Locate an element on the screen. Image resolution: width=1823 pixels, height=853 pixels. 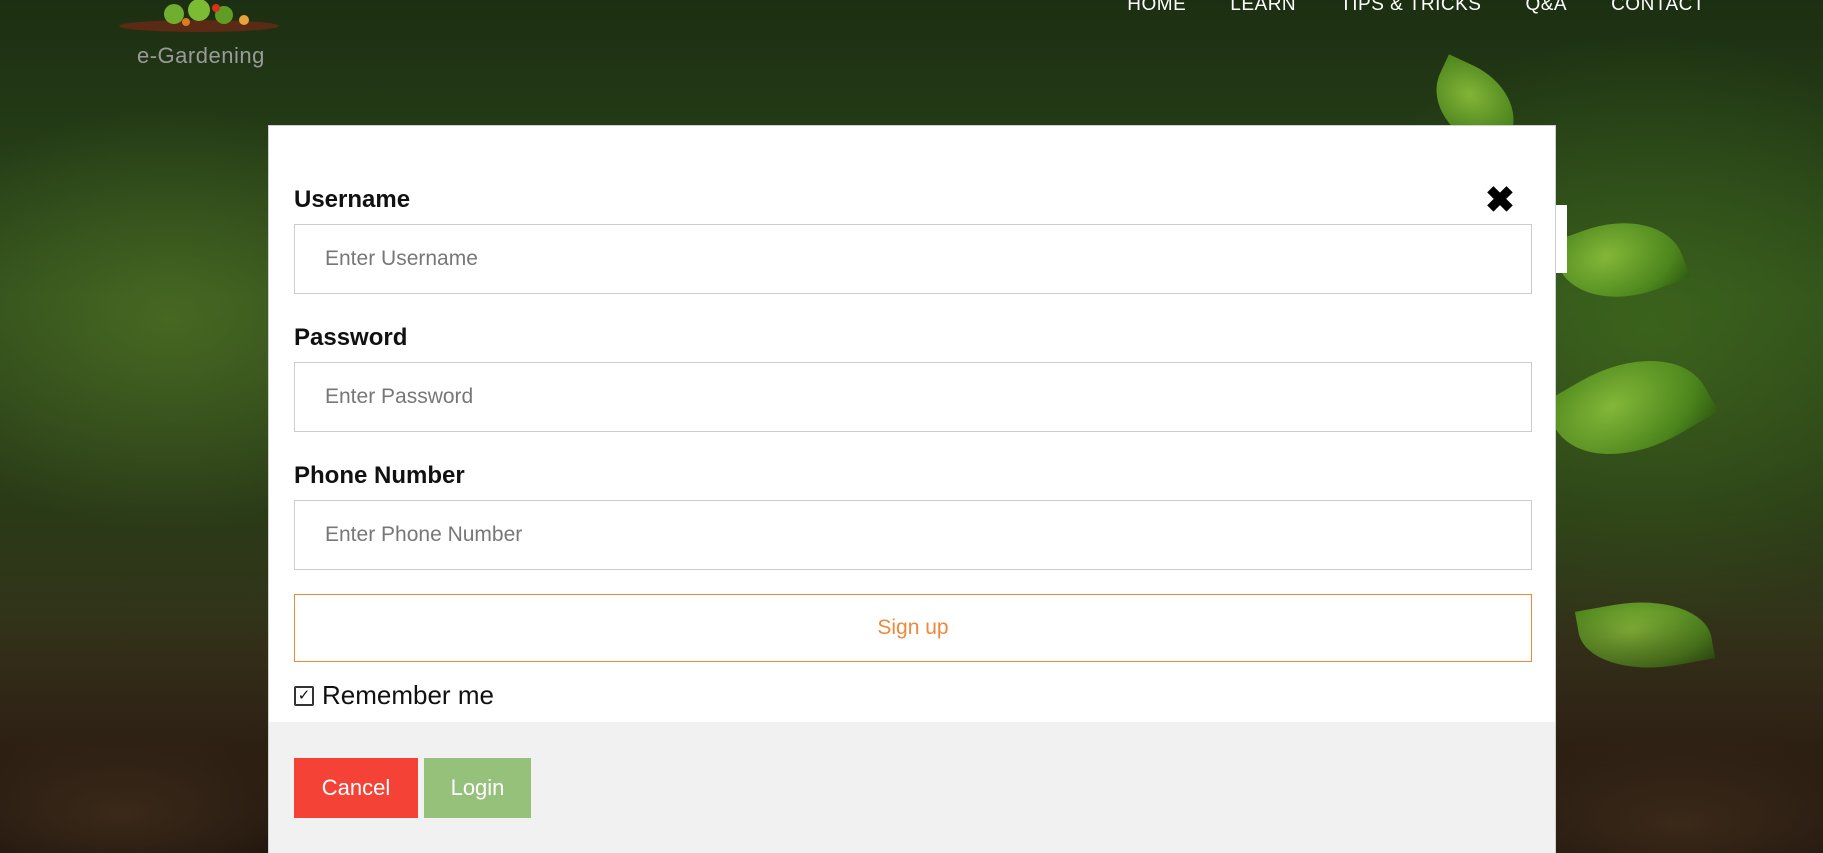
password-input is located at coordinates (913, 397).